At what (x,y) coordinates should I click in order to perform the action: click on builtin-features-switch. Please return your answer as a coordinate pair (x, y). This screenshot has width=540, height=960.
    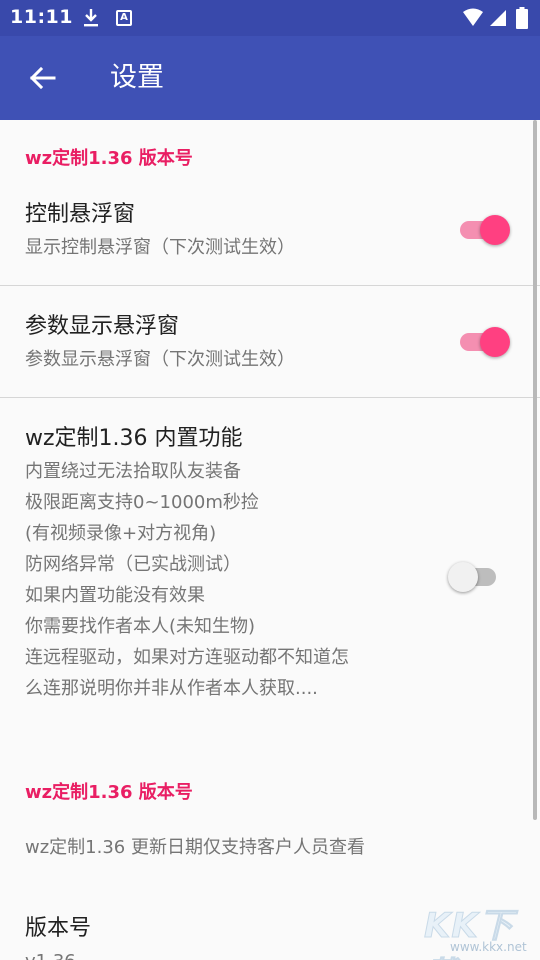
    Looking at the image, I should click on (476, 576).